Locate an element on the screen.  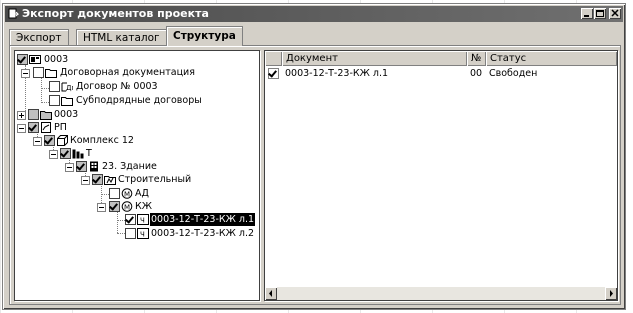
arrow-right-icon is located at coordinates (611, 293).